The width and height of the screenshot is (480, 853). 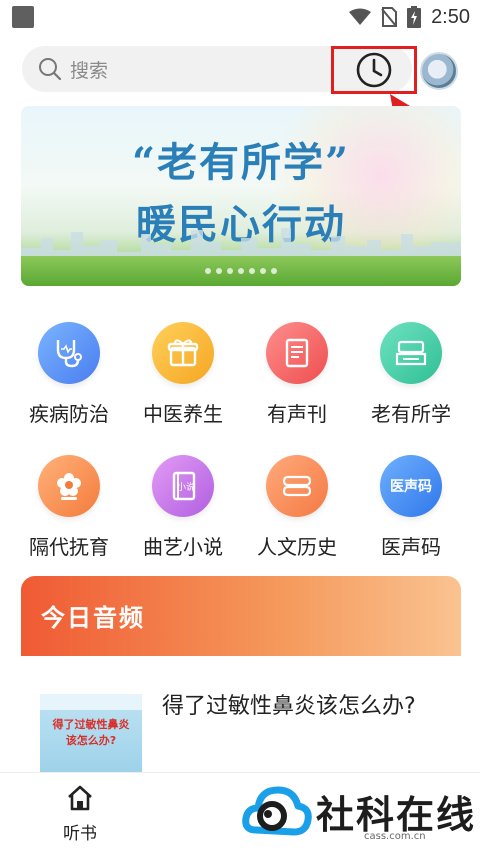 I want to click on category-medical-voice-code: 医声码 医声码, so click(x=411, y=507).